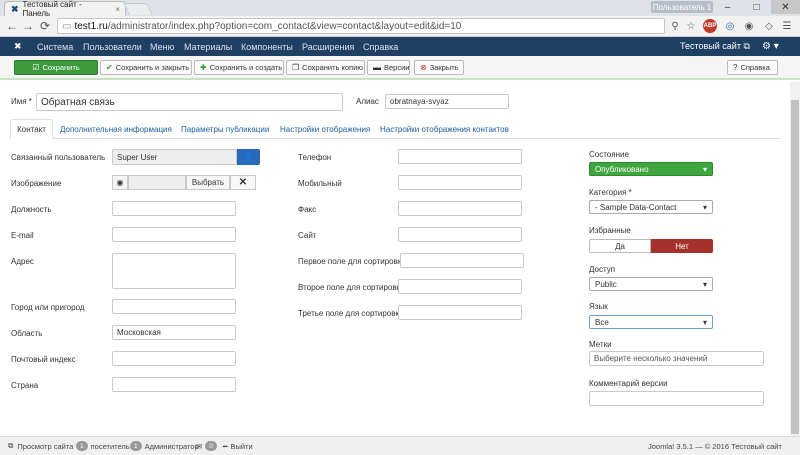 The height and width of the screenshot is (455, 800). Describe the element at coordinates (112, 46) in the screenshot. I see `menu-users: Пользователи` at that location.